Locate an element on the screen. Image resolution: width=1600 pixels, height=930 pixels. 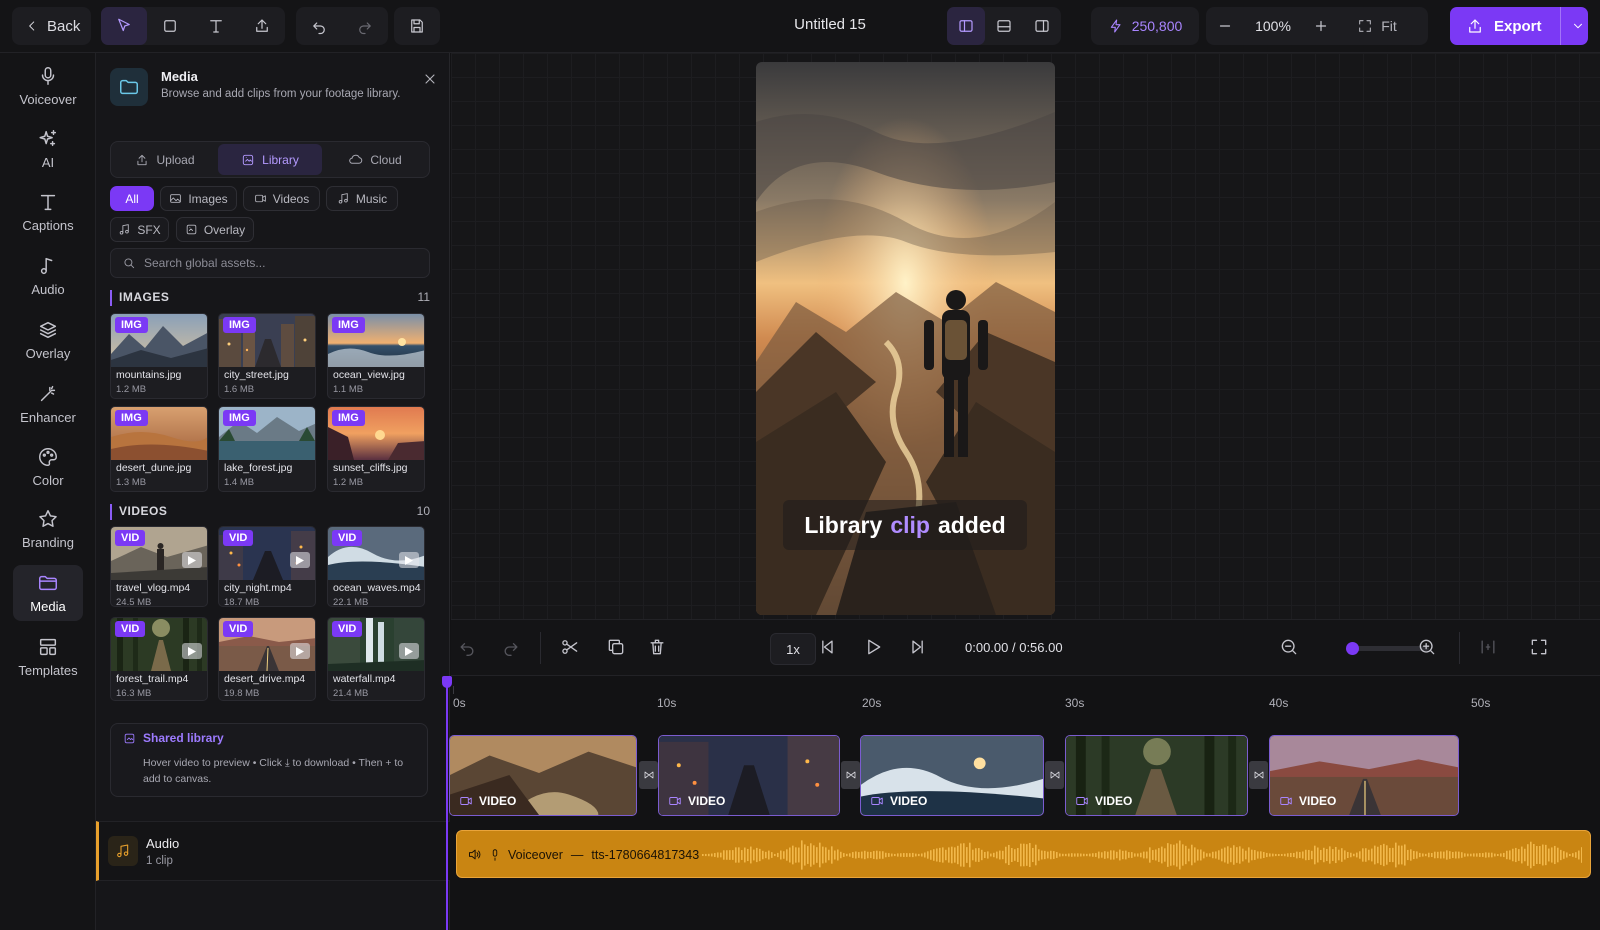
media-tile: VID waterfall.mp4 21.4 MB is located at coordinates (376, 659).